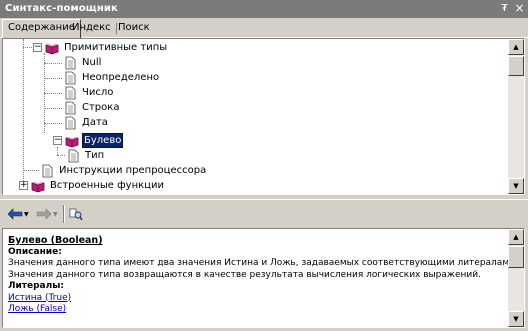  Describe the element at coordinates (264, 213) in the screenshot. I see `navigation-toolbar: ▼ ▼` at that location.